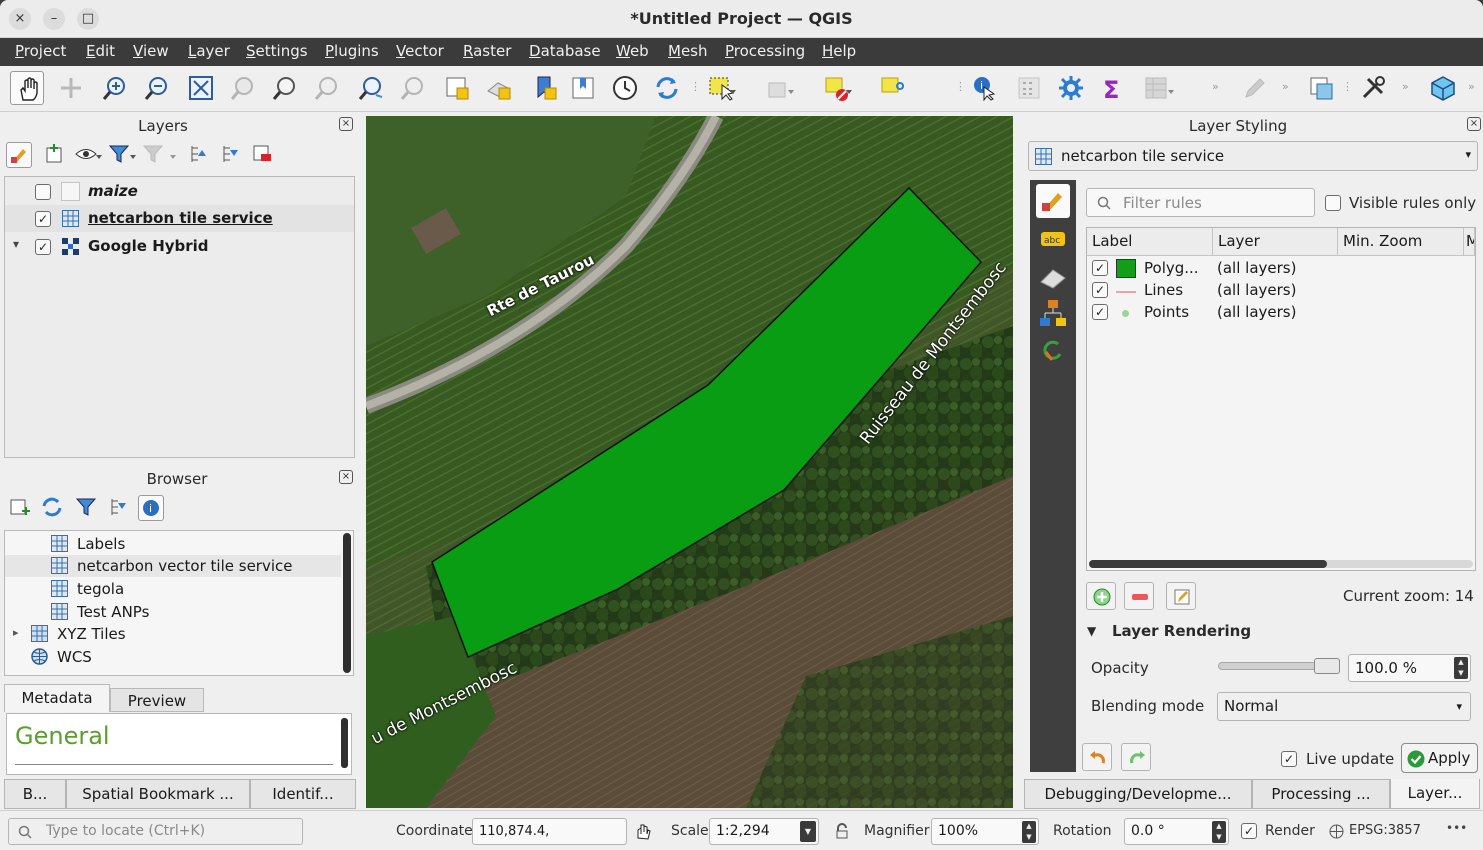 This screenshot has width=1483, height=850. What do you see at coordinates (43, 192) in the screenshot?
I see `layer-visibility-checkbox` at bounding box center [43, 192].